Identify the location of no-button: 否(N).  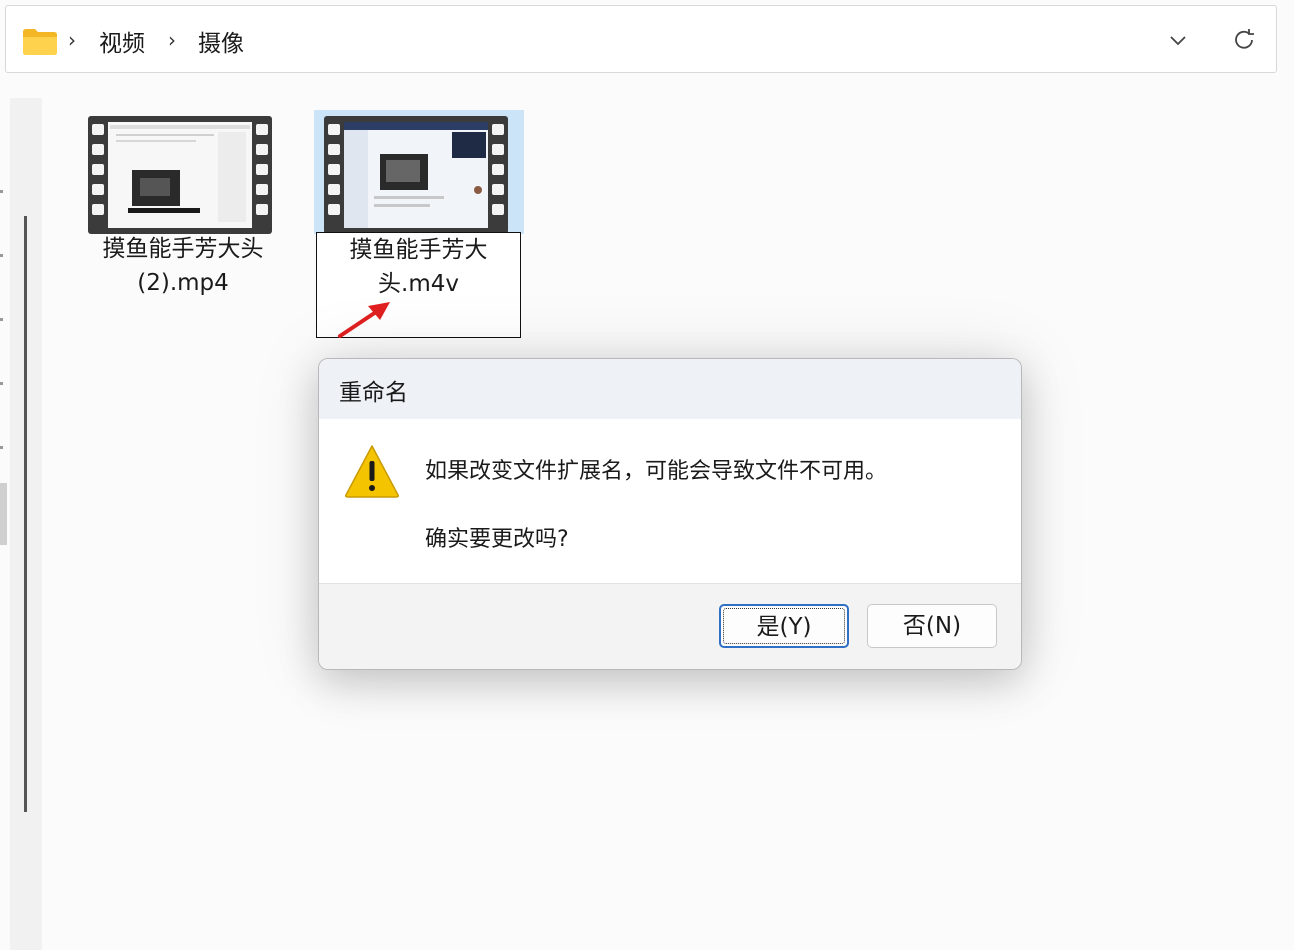
(932, 626).